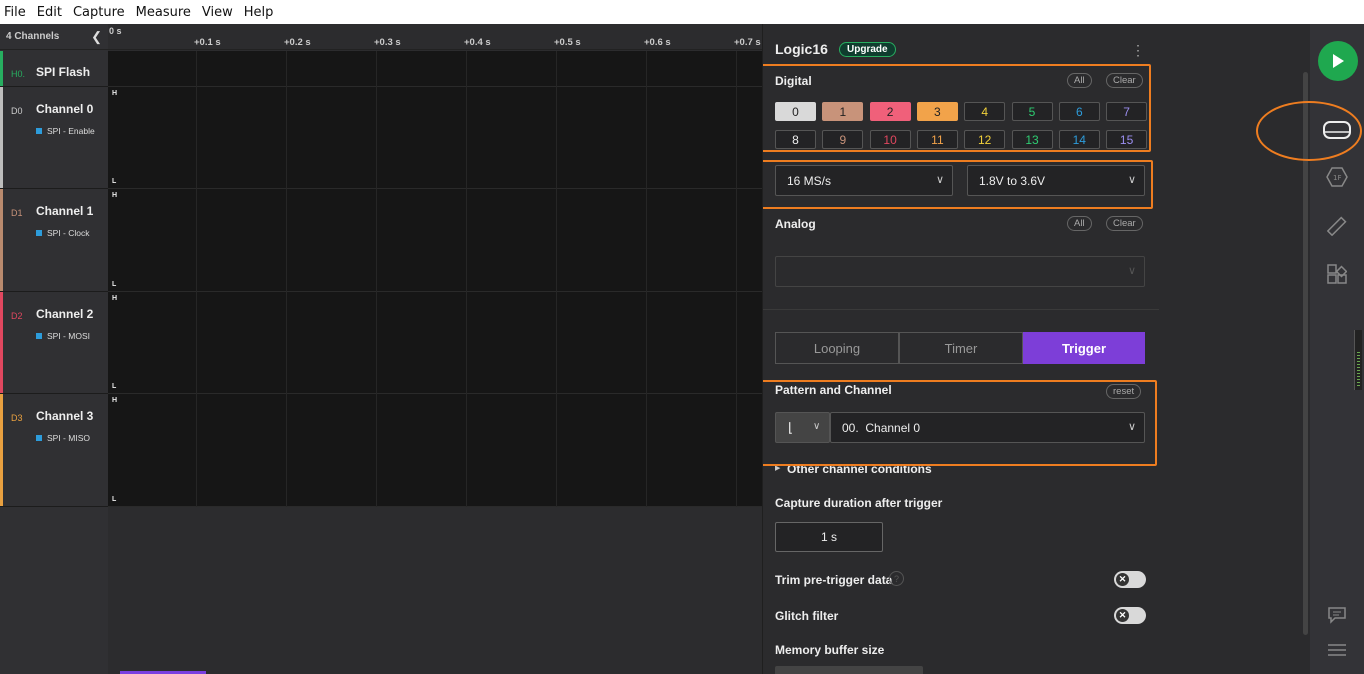 The image size is (1364, 674). I want to click on memory-buffer-control, so click(849, 670).